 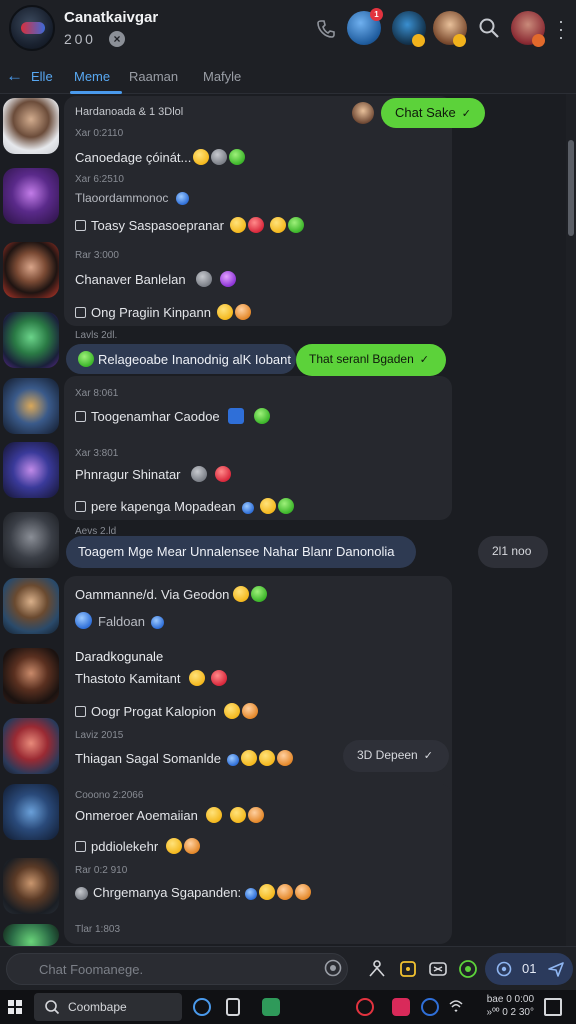 I want to click on contact-name: Chanaver Banlelan, so click(x=155, y=279).